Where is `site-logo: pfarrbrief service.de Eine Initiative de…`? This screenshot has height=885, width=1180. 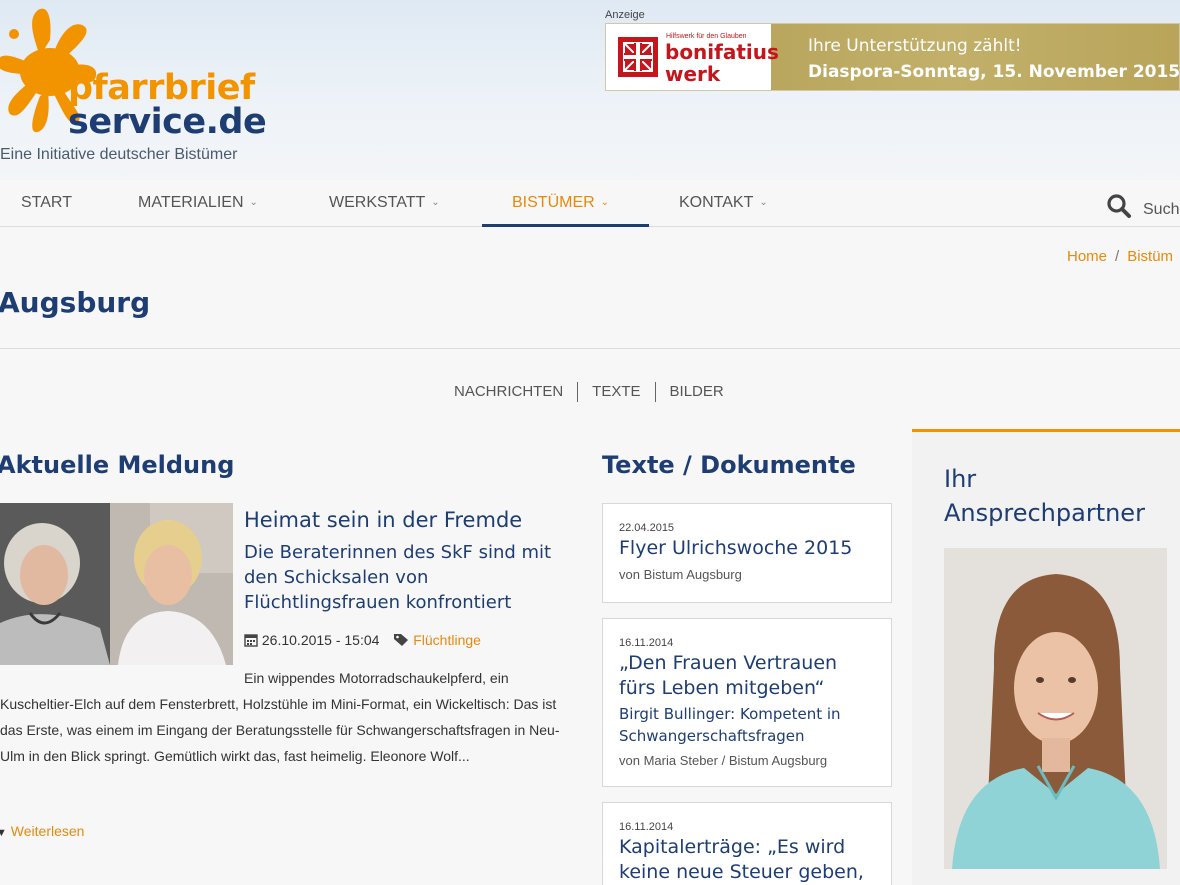 site-logo: pfarrbrief service.de Eine Initiative de… is located at coordinates (136, 84).